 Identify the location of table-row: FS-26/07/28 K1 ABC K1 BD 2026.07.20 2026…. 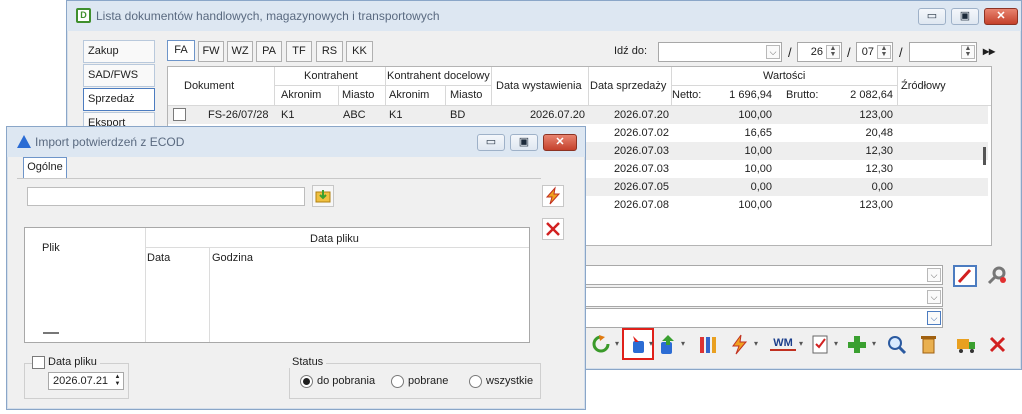
(578, 115).